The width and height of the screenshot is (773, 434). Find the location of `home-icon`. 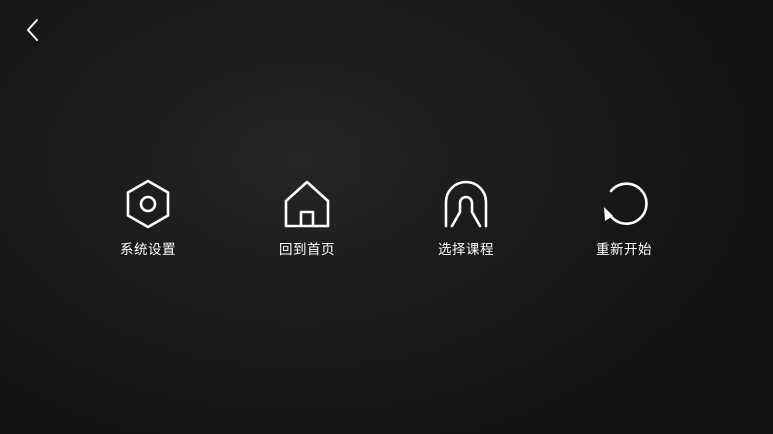

home-icon is located at coordinates (307, 204).